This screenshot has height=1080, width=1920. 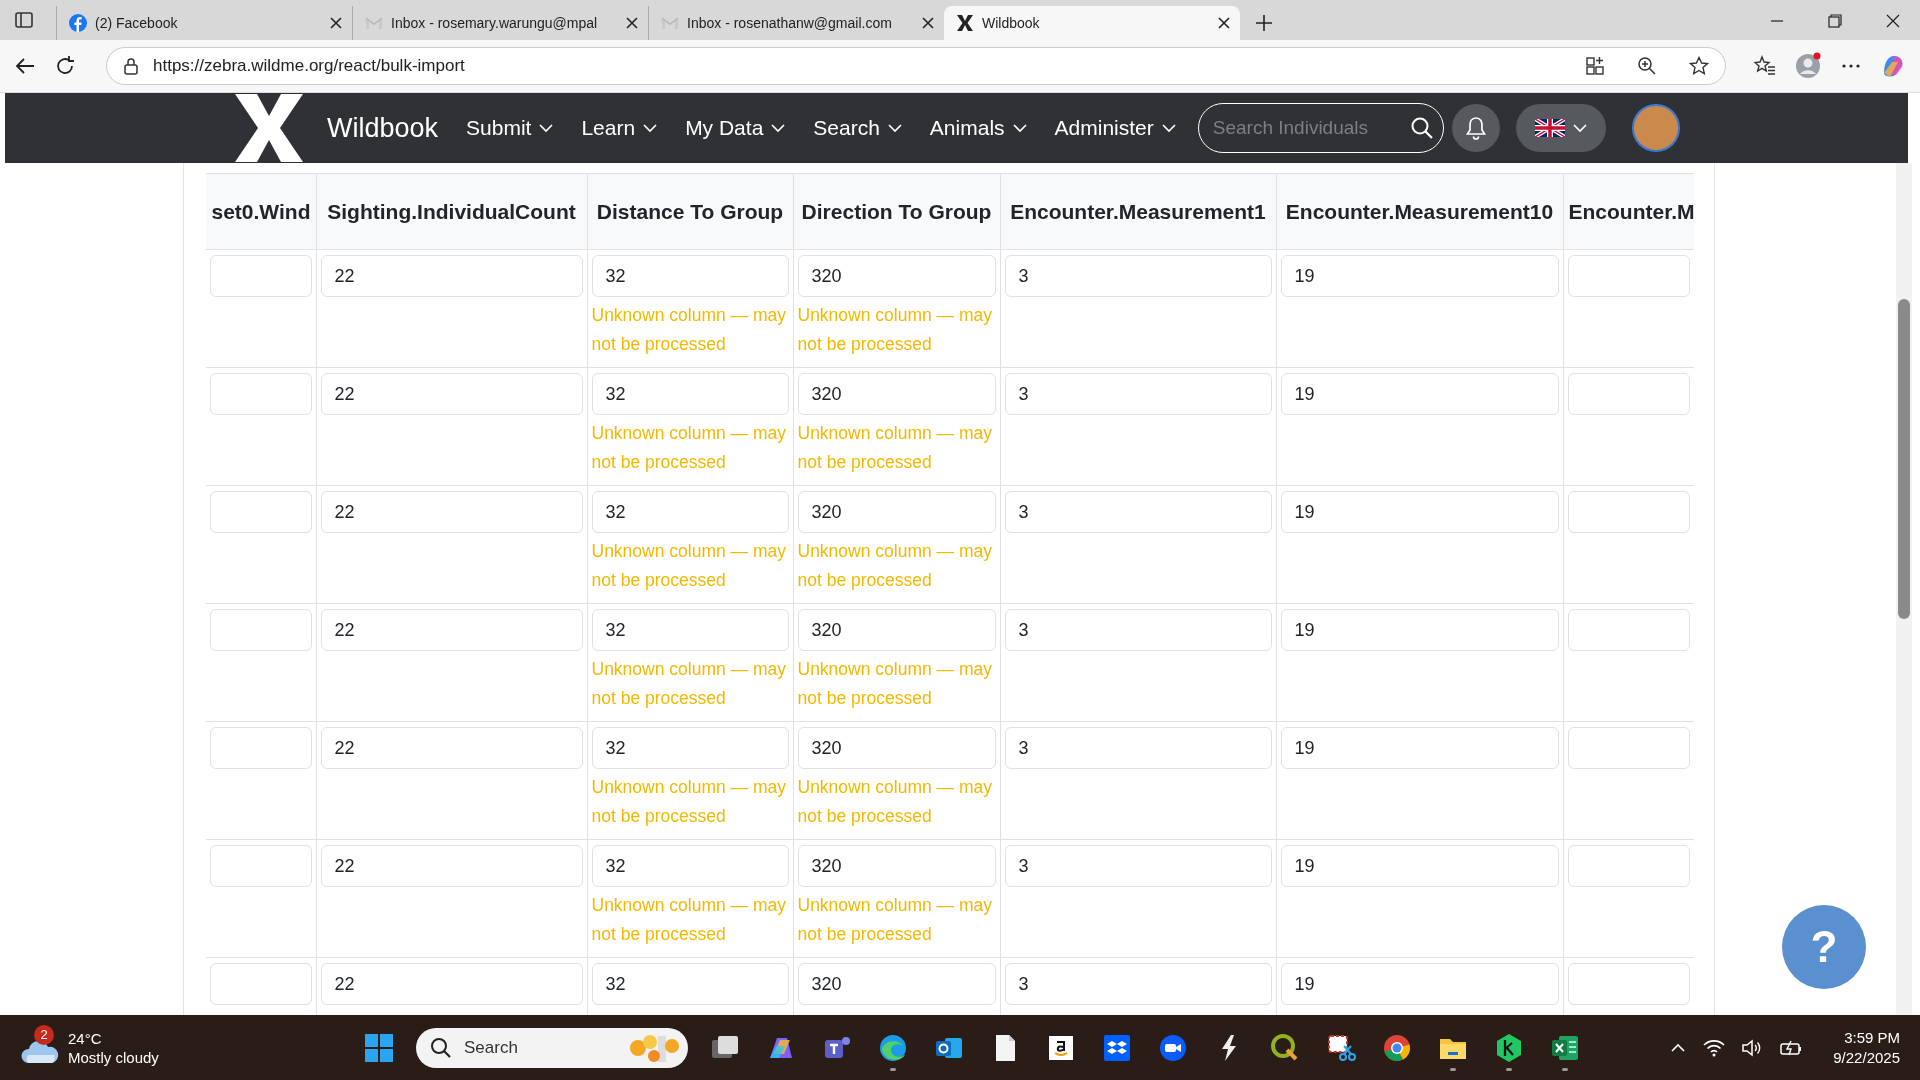 I want to click on column-header: Sighting.IndividualCount, so click(x=451, y=211).